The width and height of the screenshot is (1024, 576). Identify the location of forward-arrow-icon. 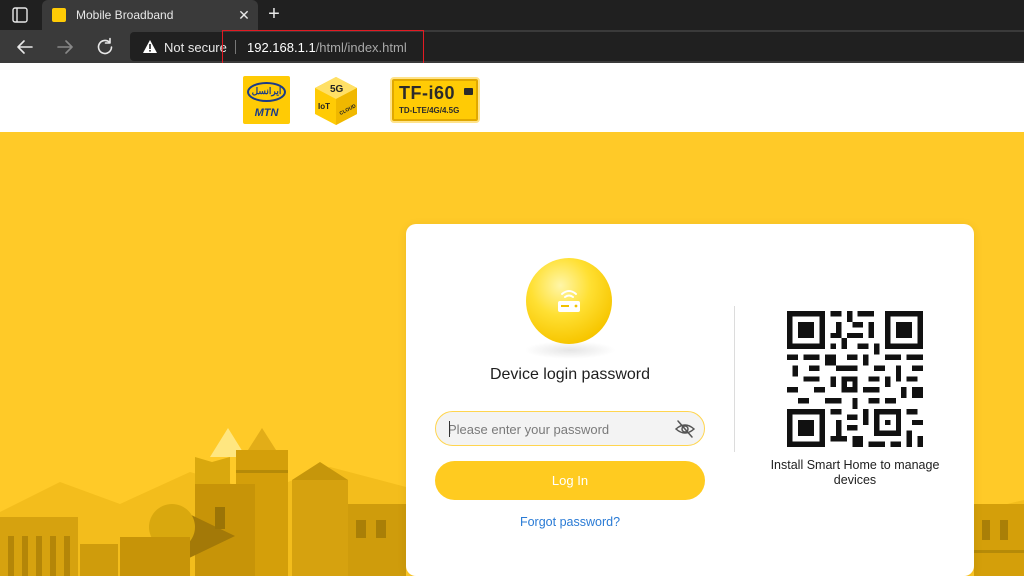
(65, 47).